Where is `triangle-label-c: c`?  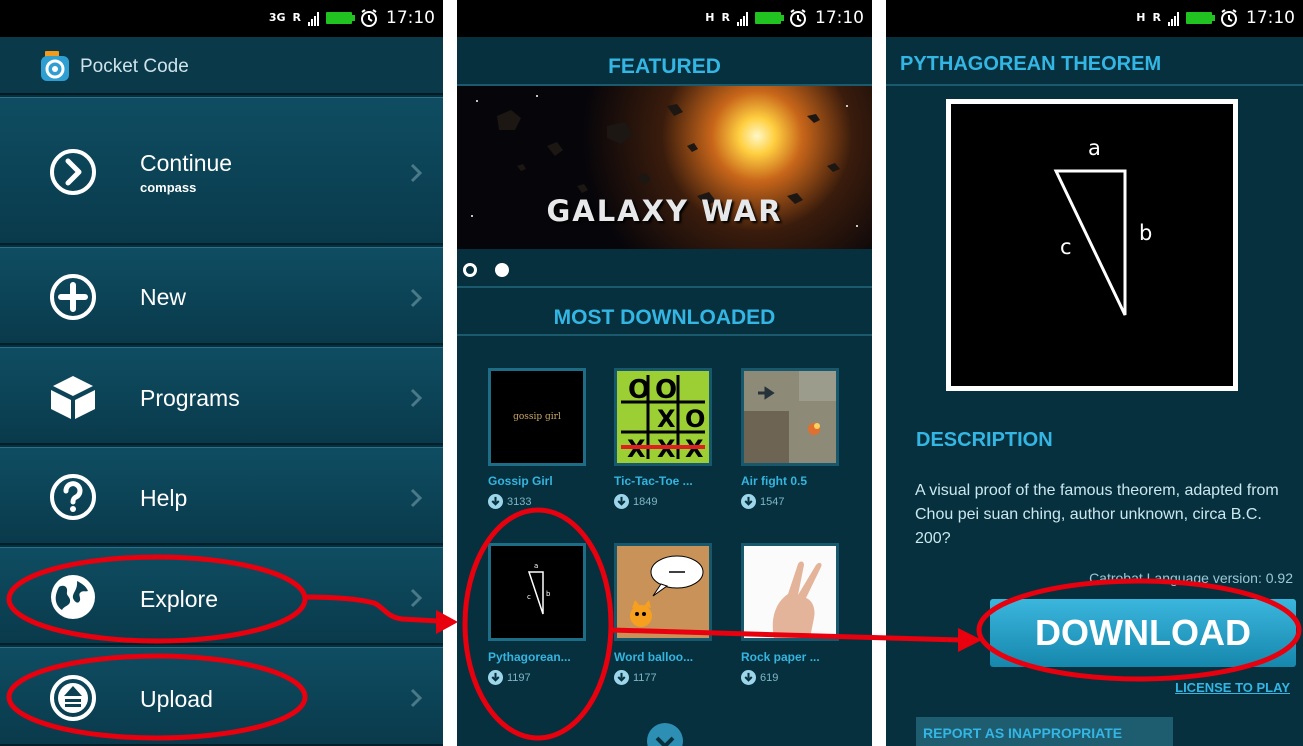
triangle-label-c: c is located at coordinates (1066, 247).